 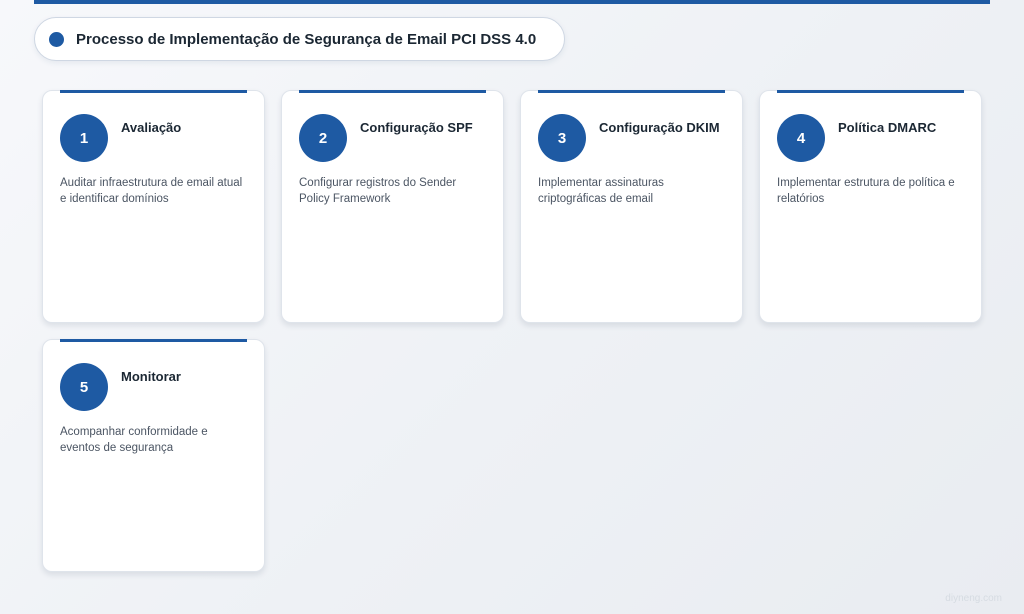 I want to click on title-bullet-icon, so click(x=56, y=39).